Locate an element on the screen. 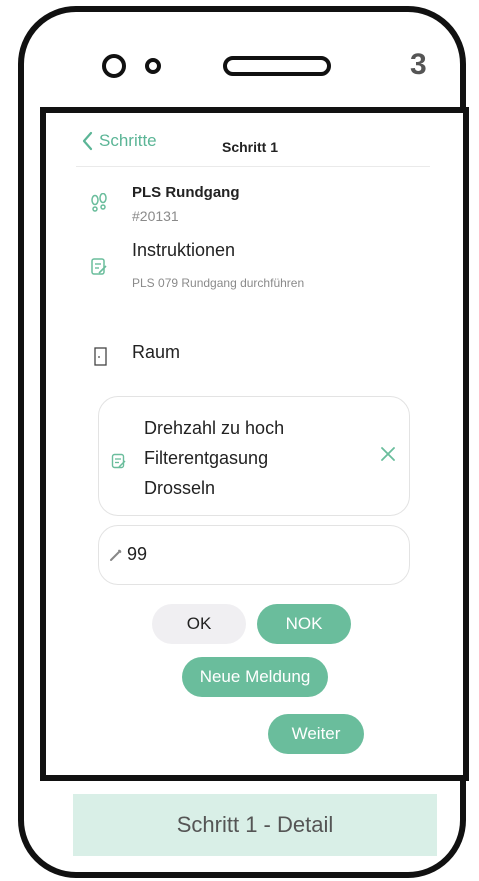 This screenshot has height=881, width=479. next-button: Weiter is located at coordinates (316, 734).